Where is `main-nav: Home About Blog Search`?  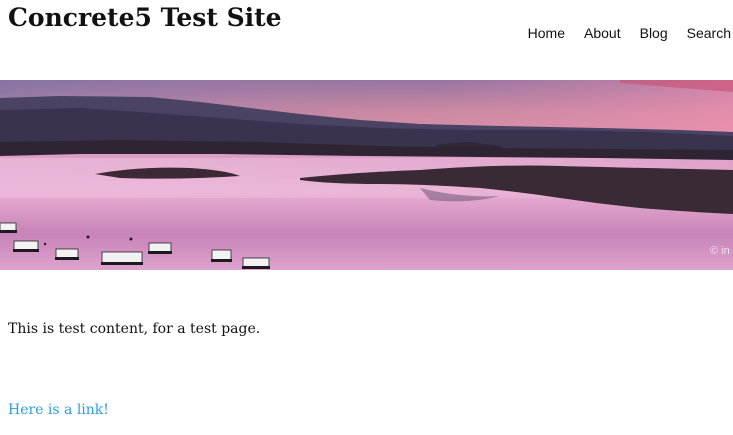
main-nav: Home About Blog Search is located at coordinates (629, 33).